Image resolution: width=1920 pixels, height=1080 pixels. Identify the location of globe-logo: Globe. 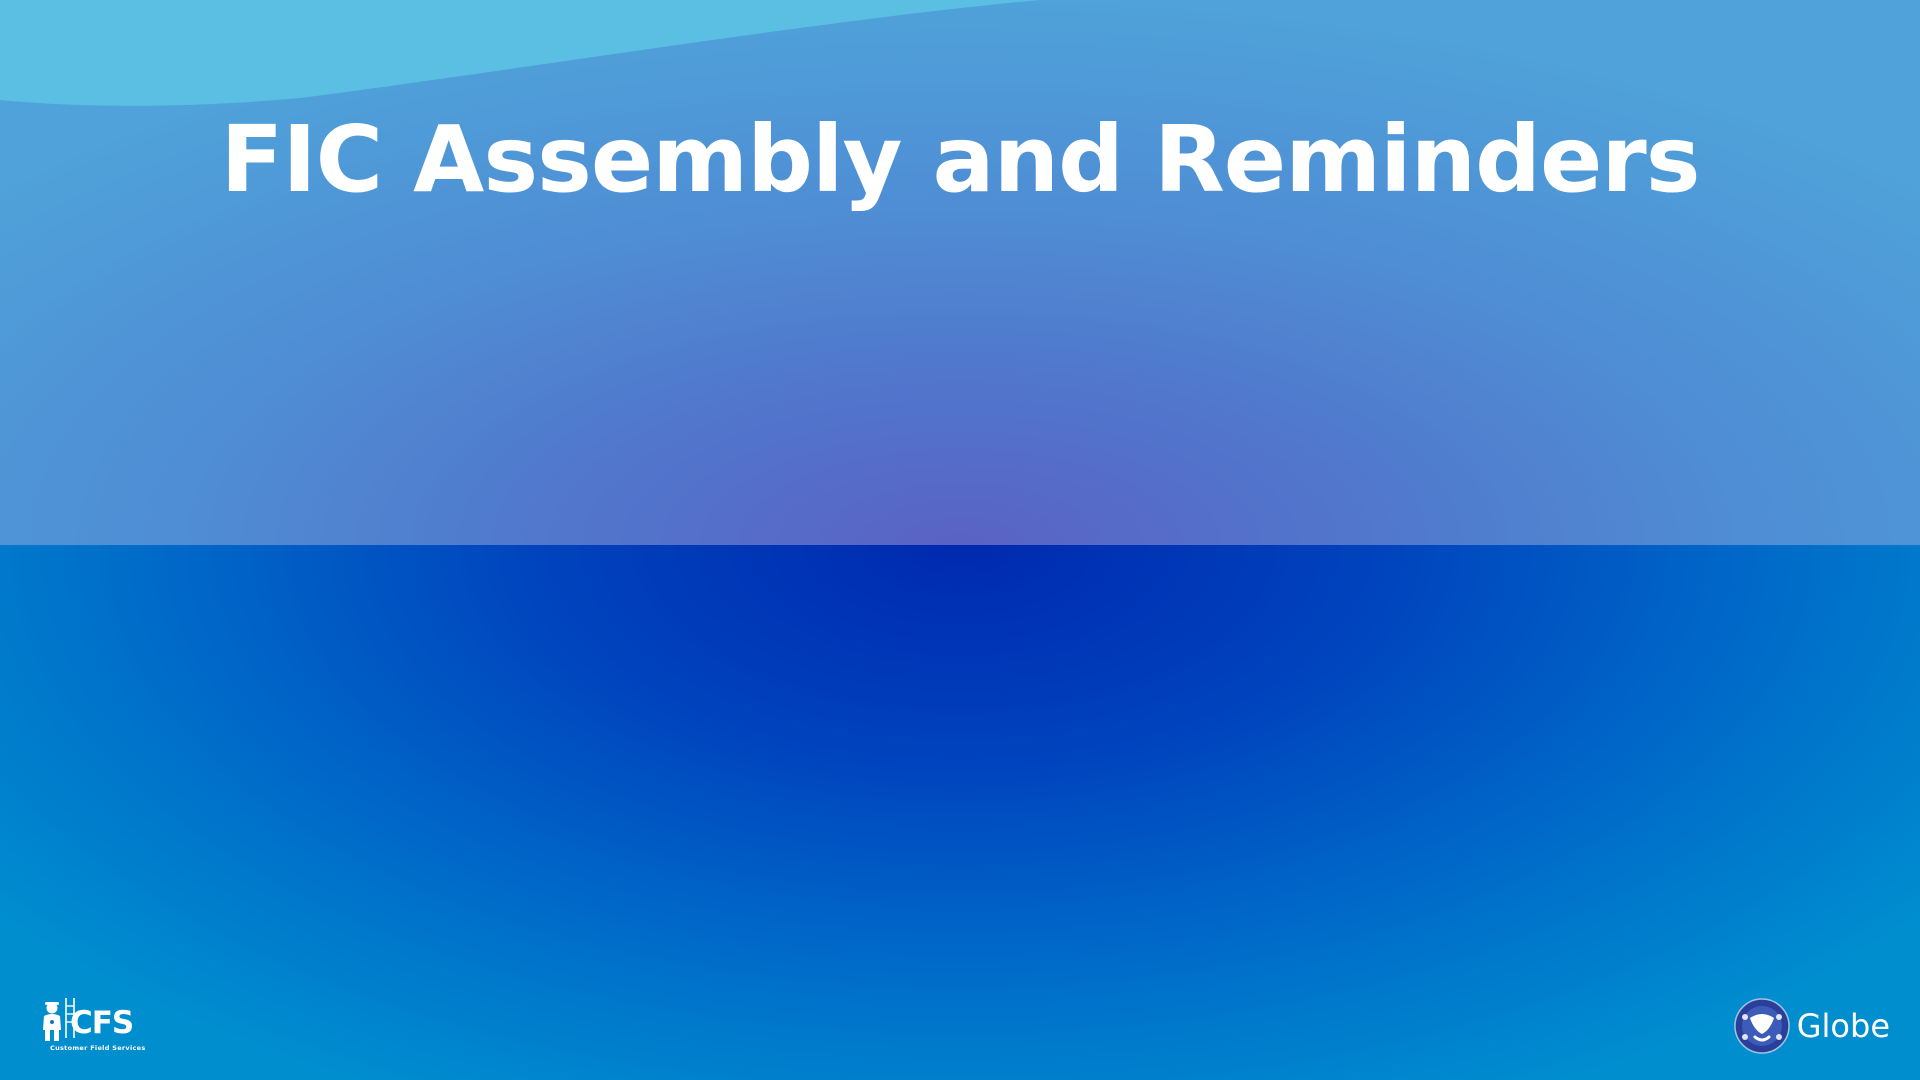
(1811, 1026).